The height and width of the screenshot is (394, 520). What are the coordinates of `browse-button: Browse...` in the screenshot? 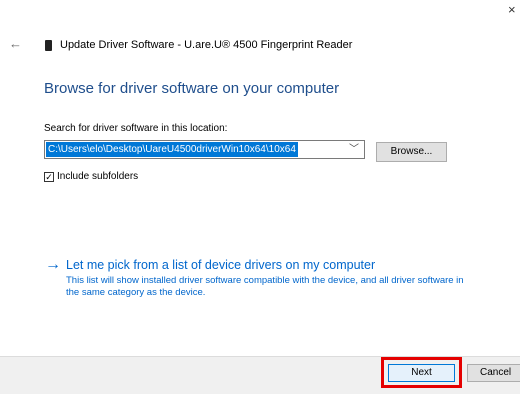 It's located at (411, 152).